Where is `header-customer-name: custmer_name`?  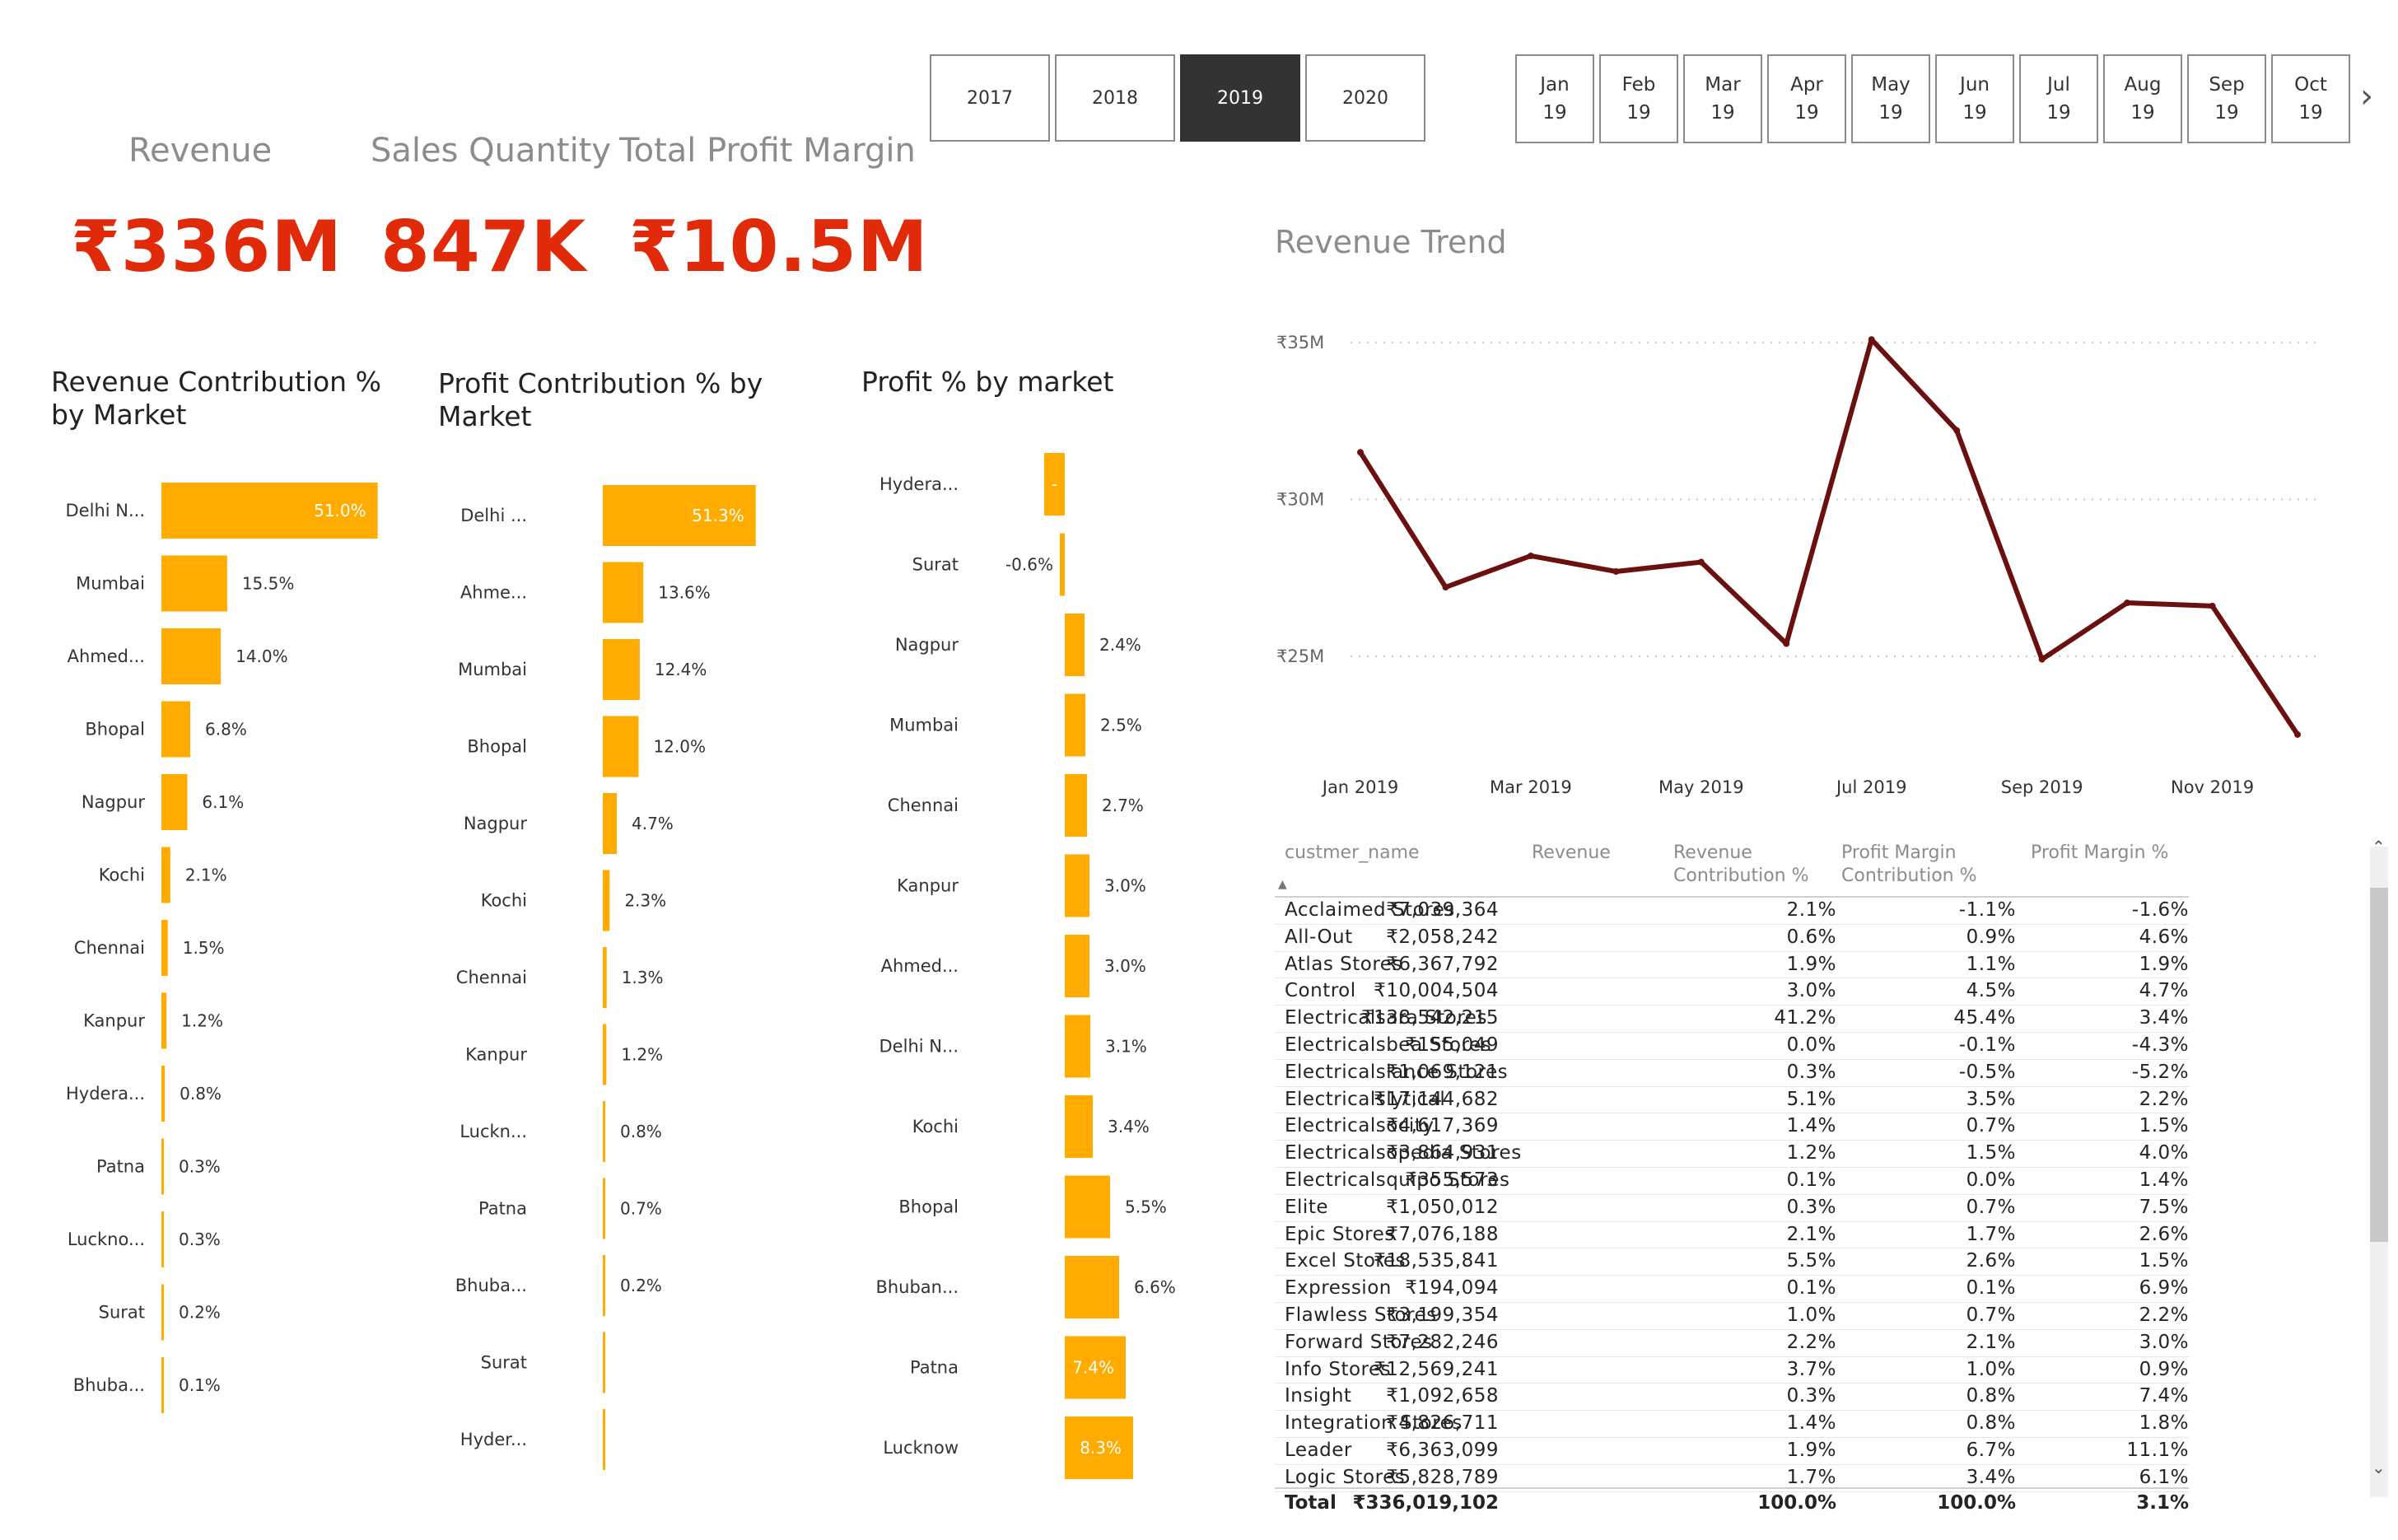 header-customer-name: custmer_name is located at coordinates (1352, 853).